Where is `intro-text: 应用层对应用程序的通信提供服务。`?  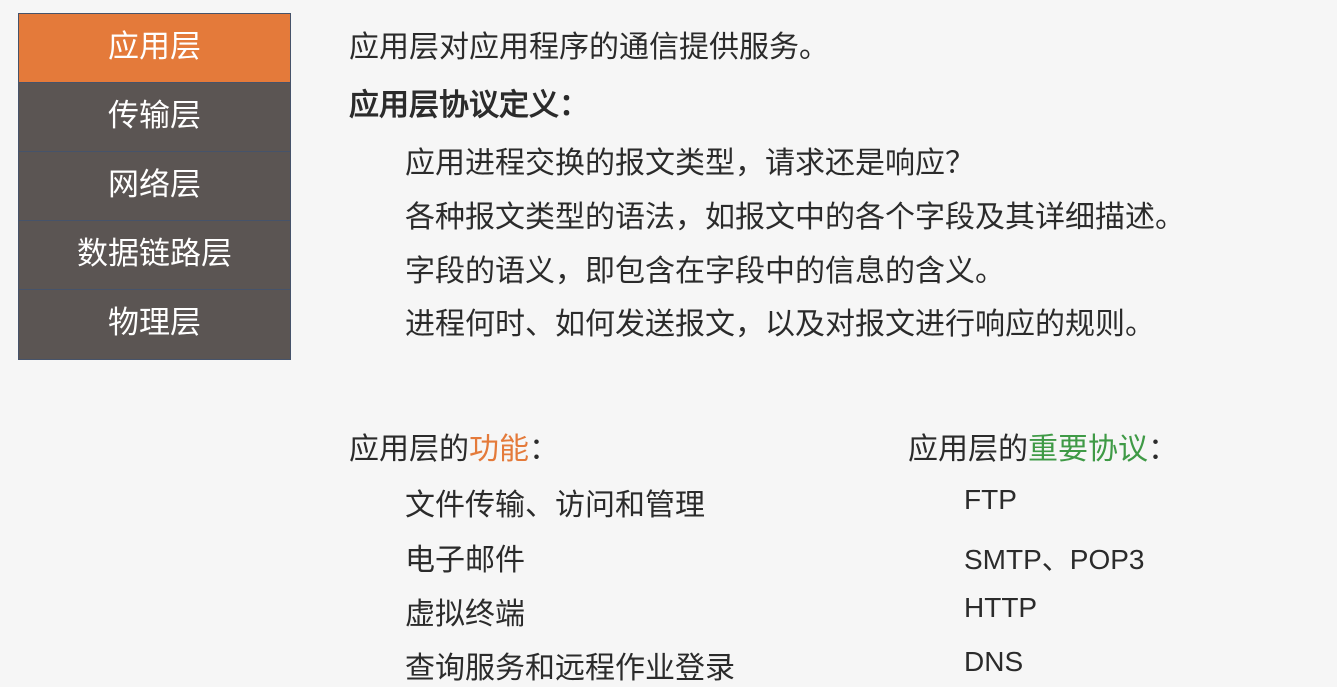 intro-text: 应用层对应用程序的通信提供服务。 is located at coordinates (589, 47).